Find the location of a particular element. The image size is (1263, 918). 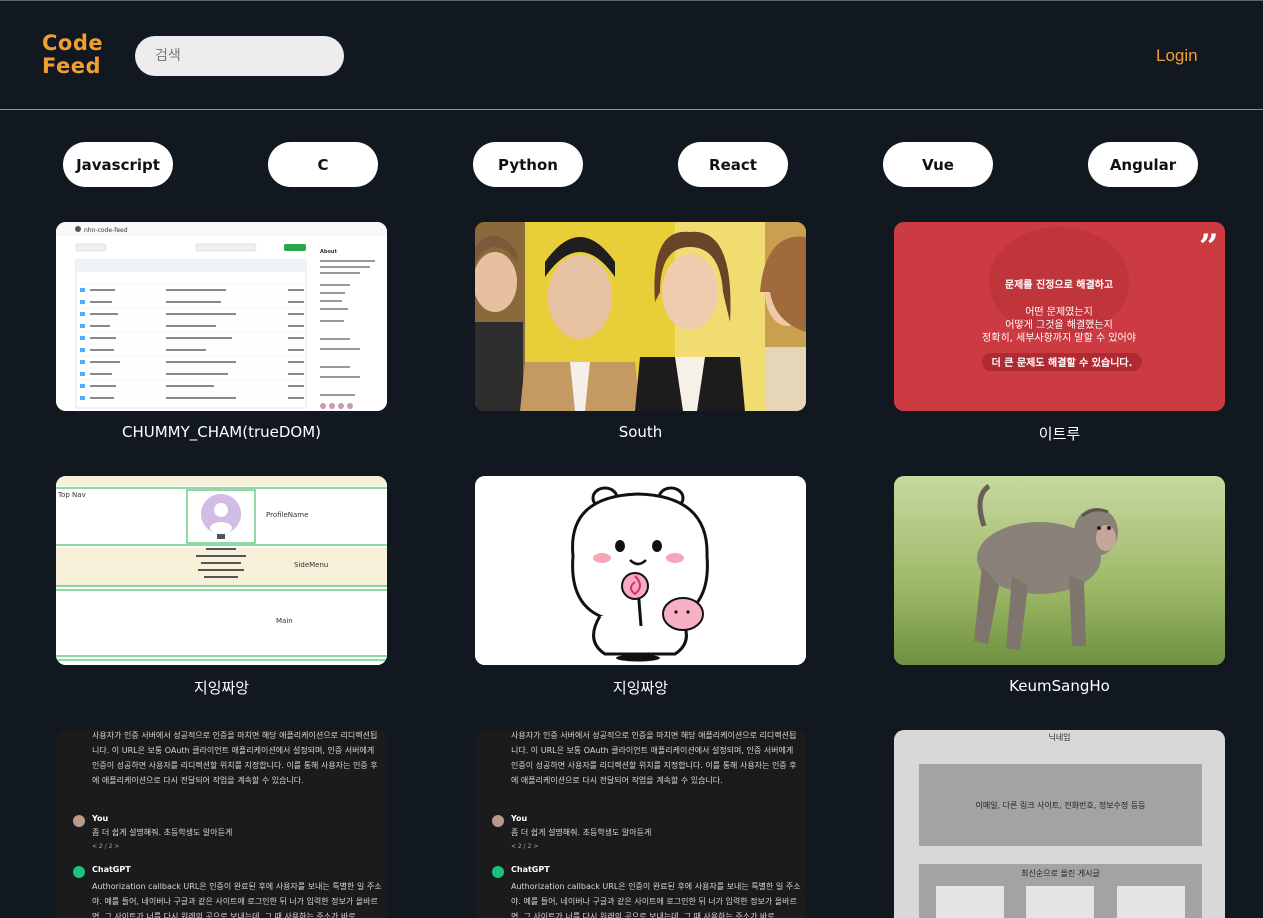

post-author: CHUMMY_CHAM(trueDOM) is located at coordinates (221, 432).